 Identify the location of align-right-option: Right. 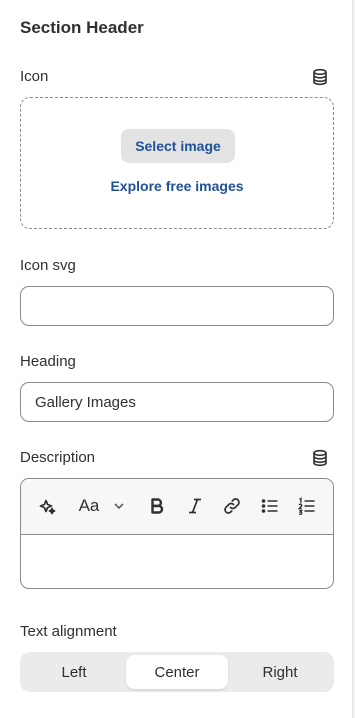
(280, 672).